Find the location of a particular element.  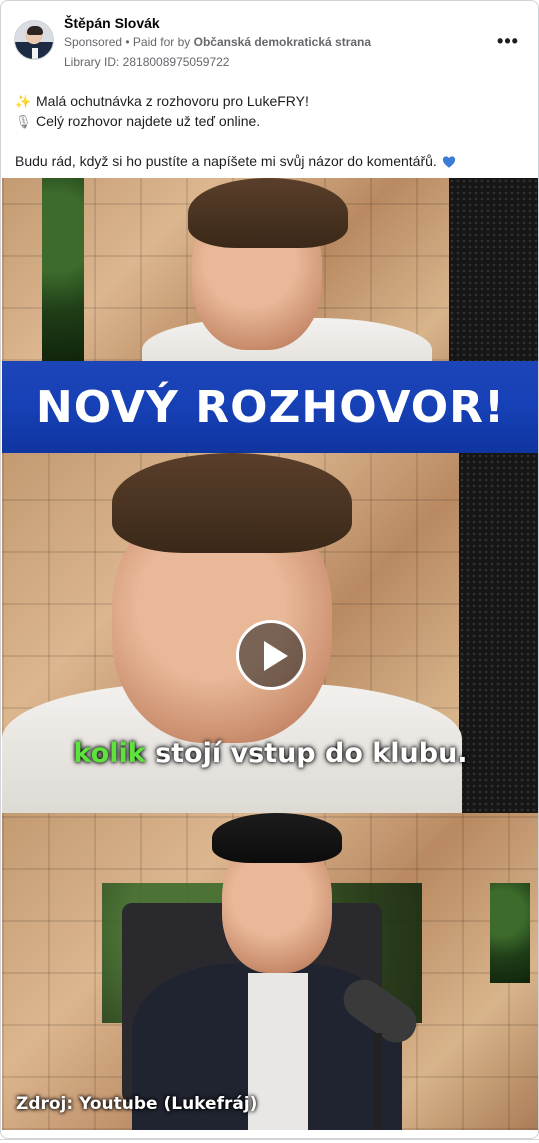

sponsored-label: Sponsored is located at coordinates (93, 42).